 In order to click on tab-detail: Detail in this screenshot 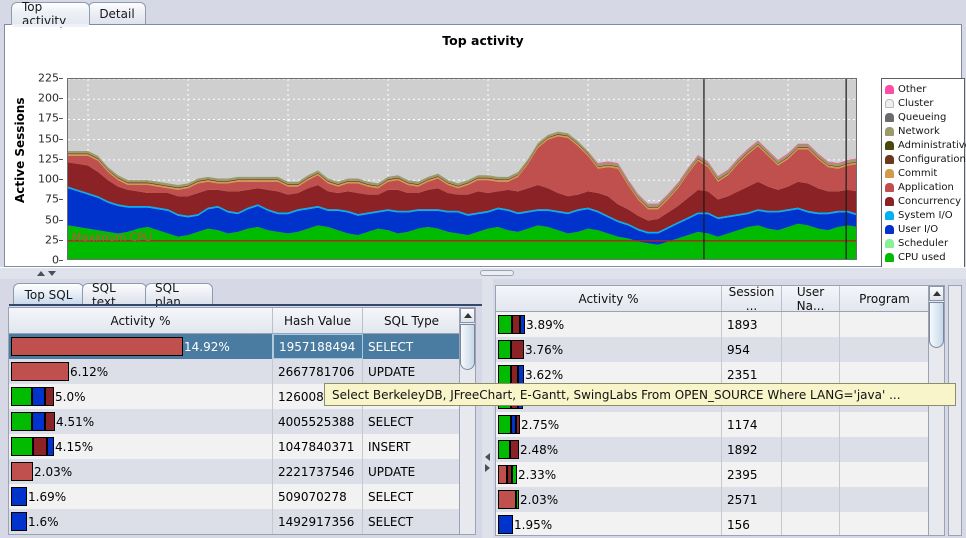, I will do `click(117, 13)`.